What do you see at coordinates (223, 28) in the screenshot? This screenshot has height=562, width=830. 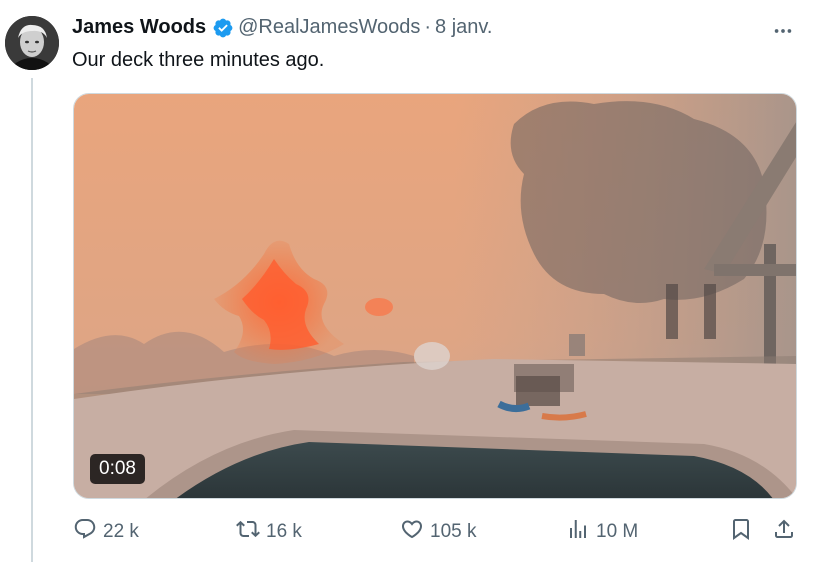 I see `verified-badge-icon` at bounding box center [223, 28].